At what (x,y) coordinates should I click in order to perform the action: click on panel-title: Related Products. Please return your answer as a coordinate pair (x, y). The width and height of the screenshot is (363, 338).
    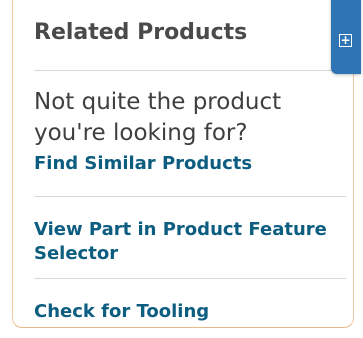
    Looking at the image, I should click on (141, 32).